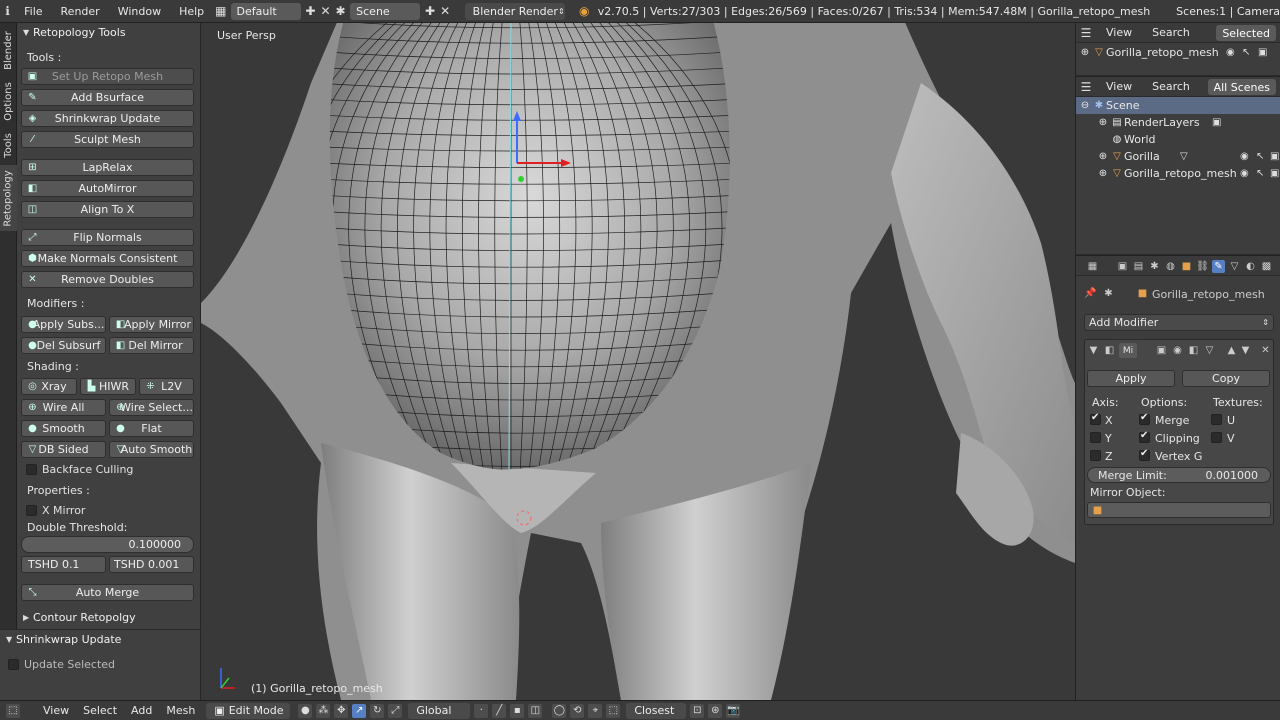 The height and width of the screenshot is (720, 1280). Describe the element at coordinates (1265, 350) in the screenshot. I see `close-icon: ✕` at that location.